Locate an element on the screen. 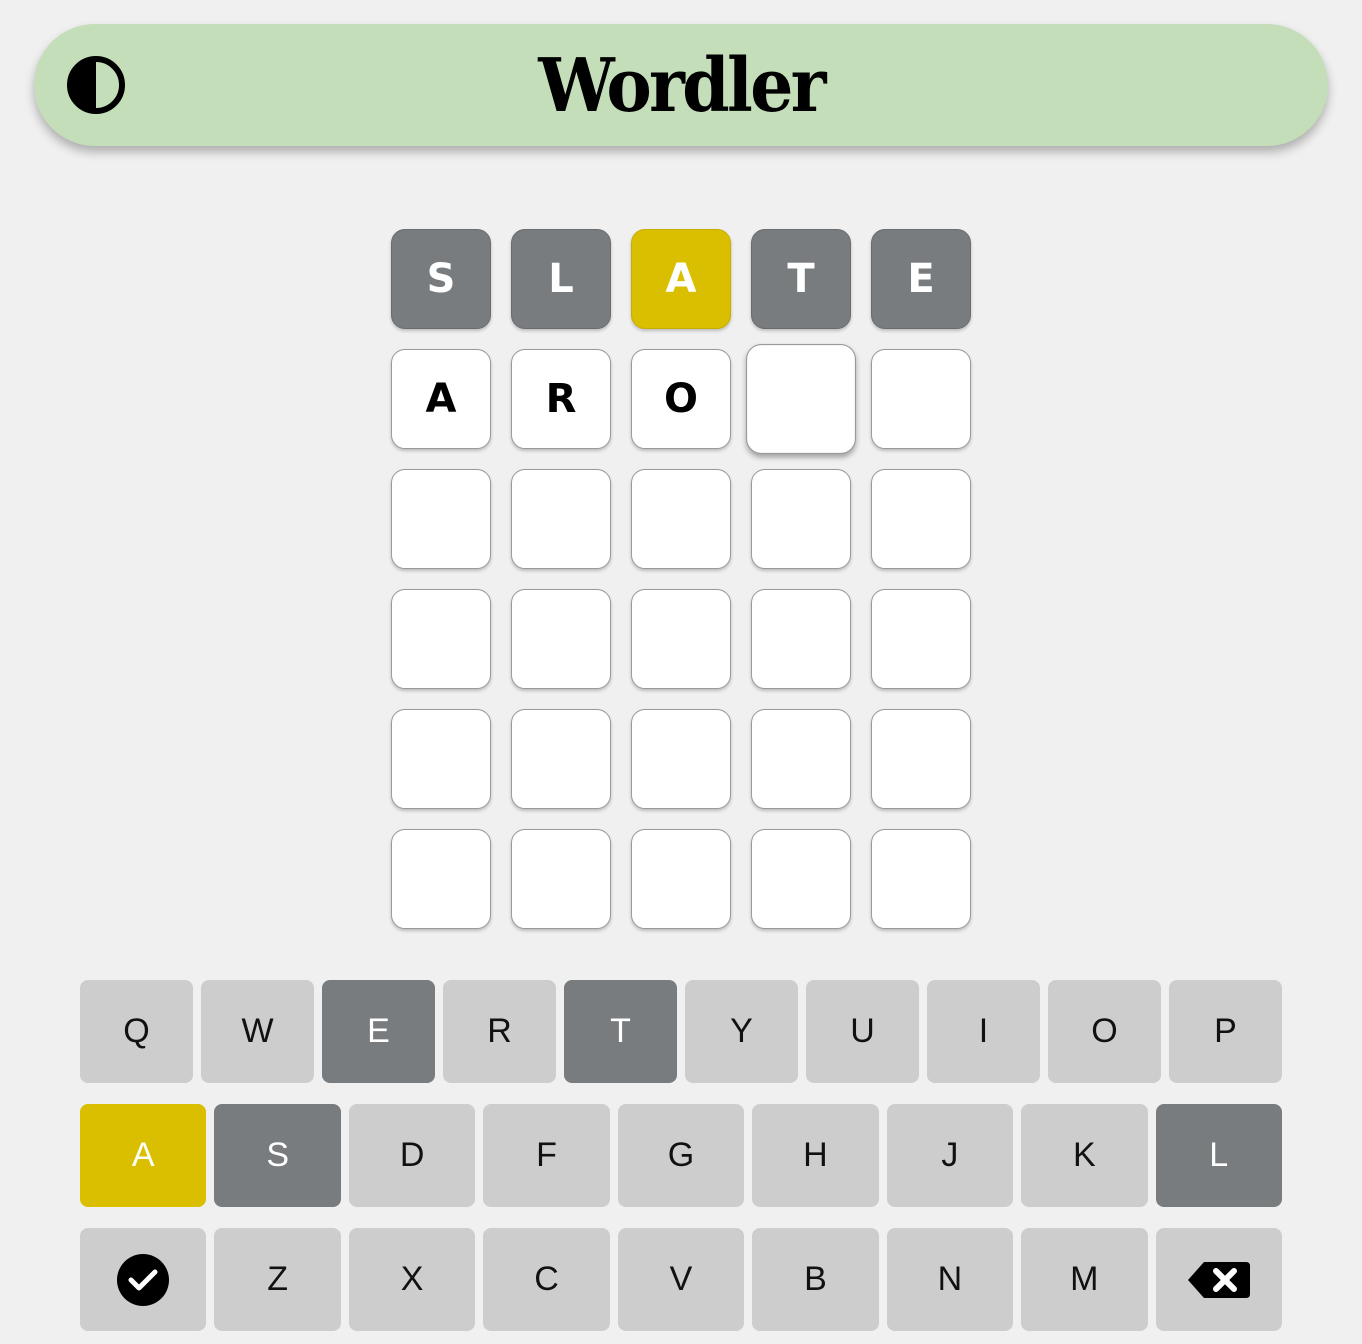 Image resolution: width=1362 pixels, height=1344 pixels. tile-r2-c4 is located at coordinates (801, 399).